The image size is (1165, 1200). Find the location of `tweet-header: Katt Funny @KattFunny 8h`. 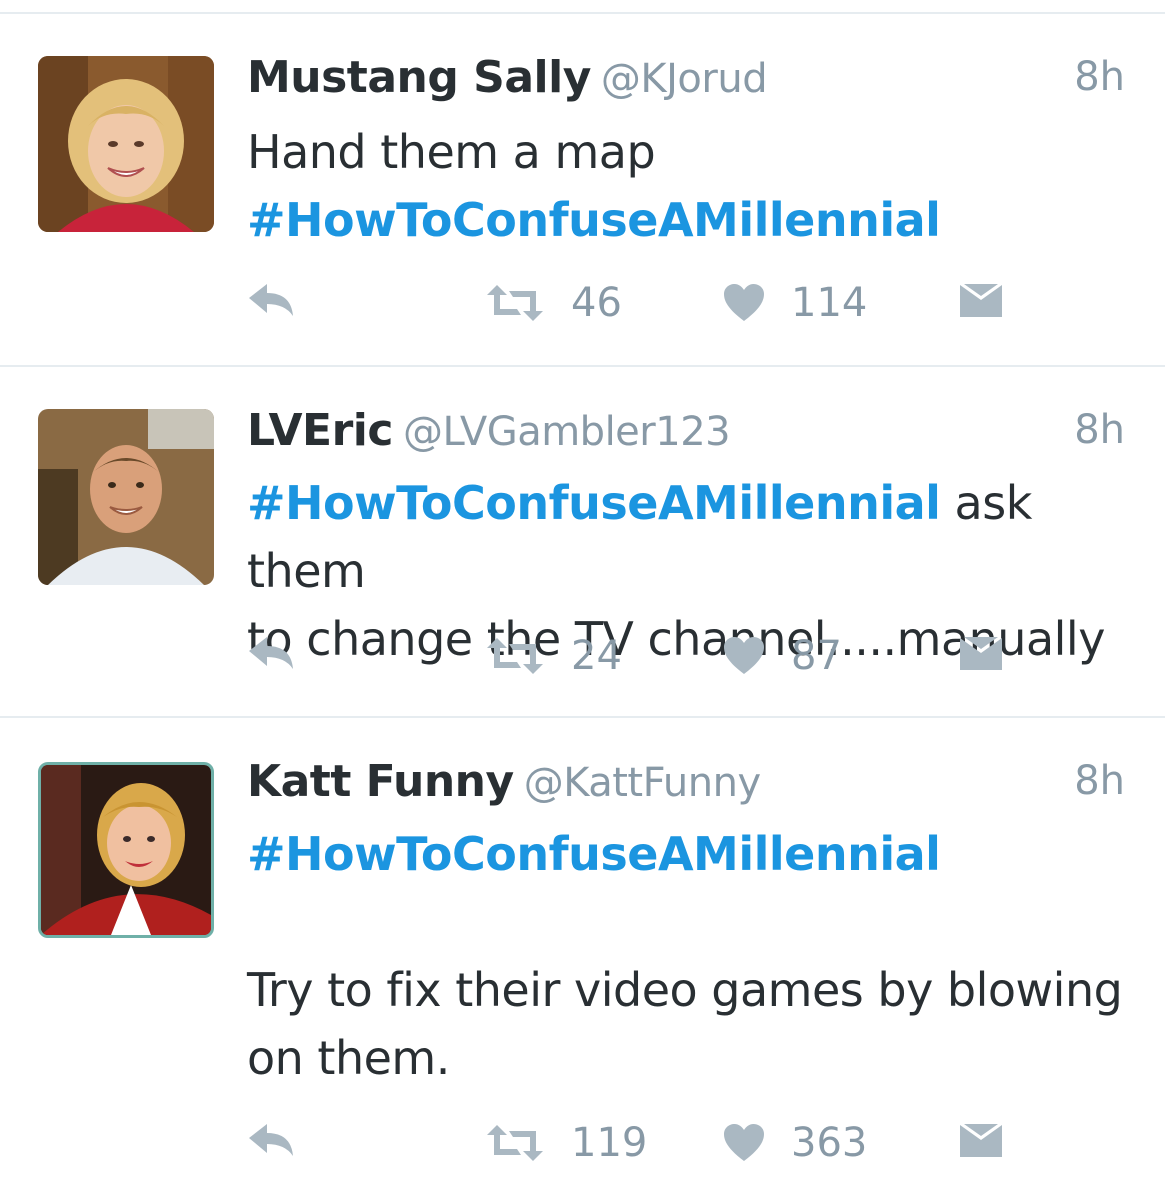

tweet-header: Katt Funny @KattFunny 8h is located at coordinates (686, 784).